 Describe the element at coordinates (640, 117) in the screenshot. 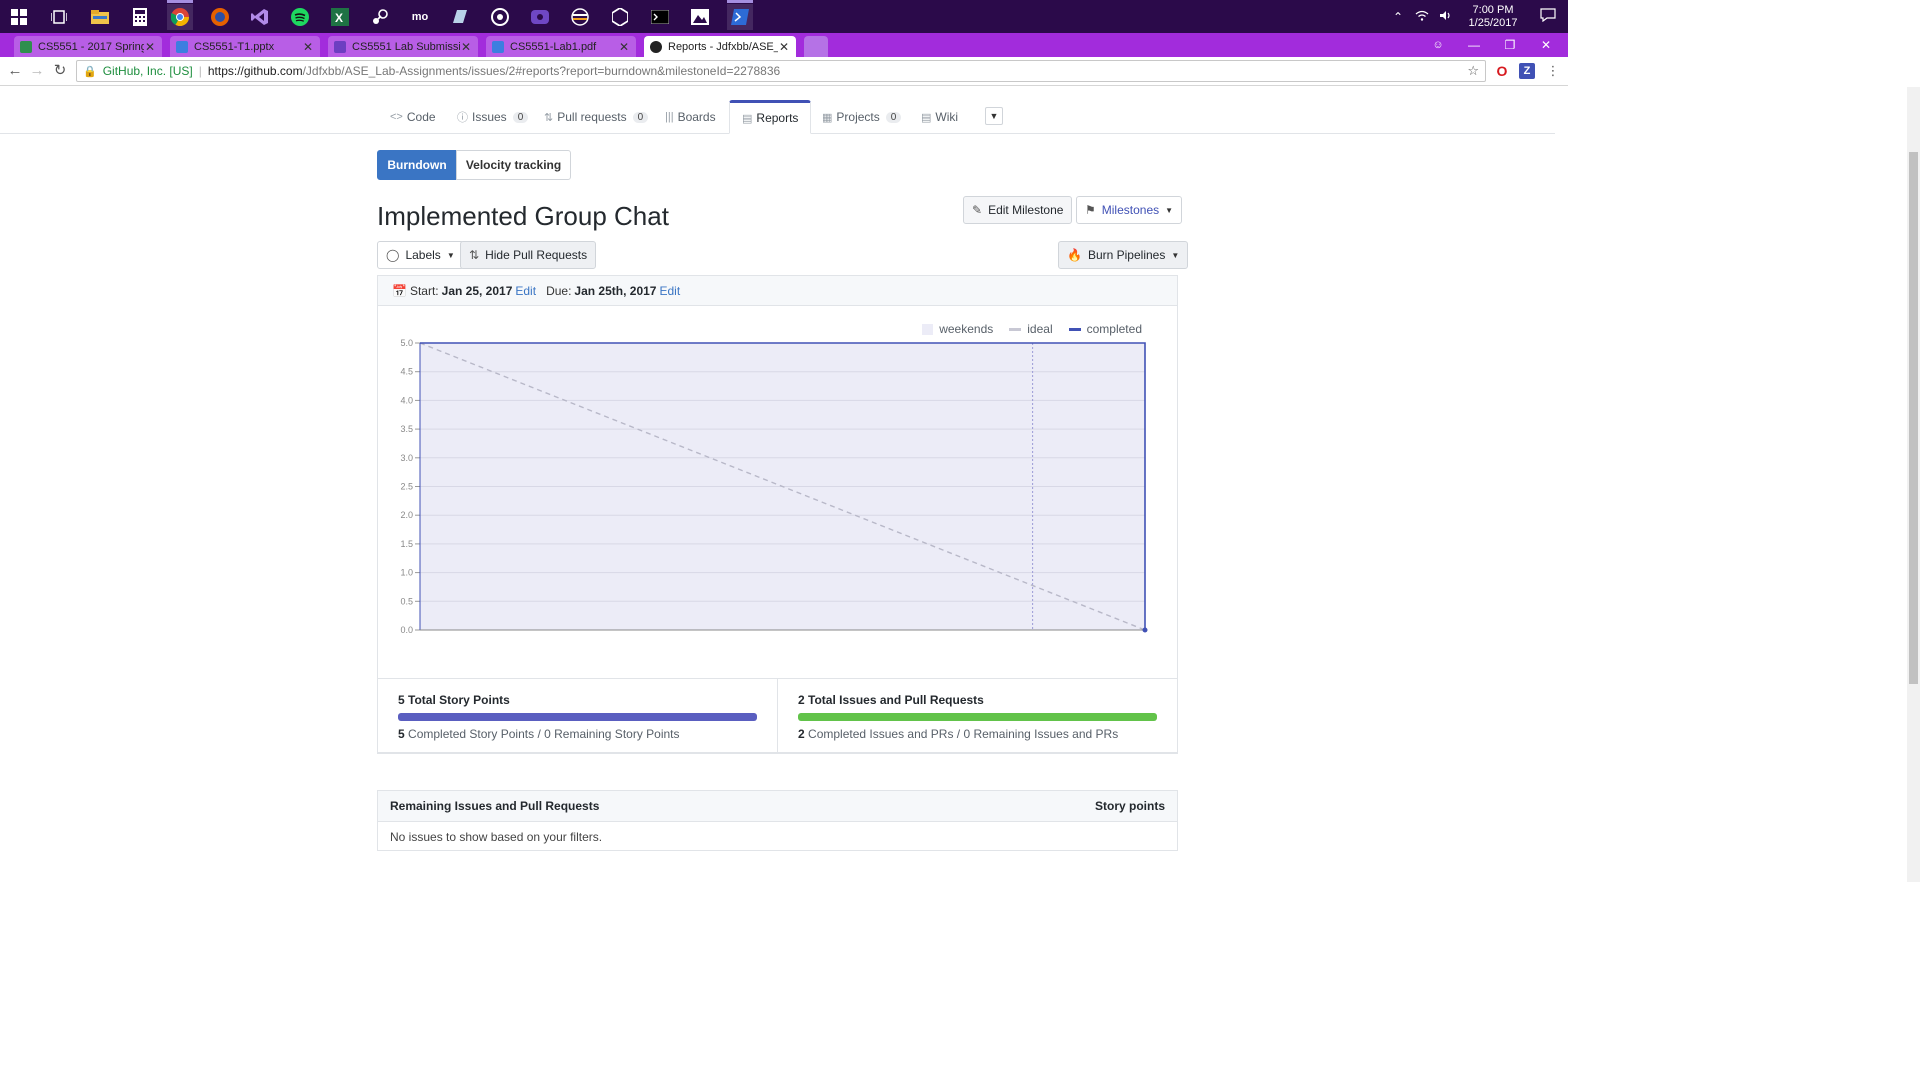

I see `pulls-counter: 0` at that location.